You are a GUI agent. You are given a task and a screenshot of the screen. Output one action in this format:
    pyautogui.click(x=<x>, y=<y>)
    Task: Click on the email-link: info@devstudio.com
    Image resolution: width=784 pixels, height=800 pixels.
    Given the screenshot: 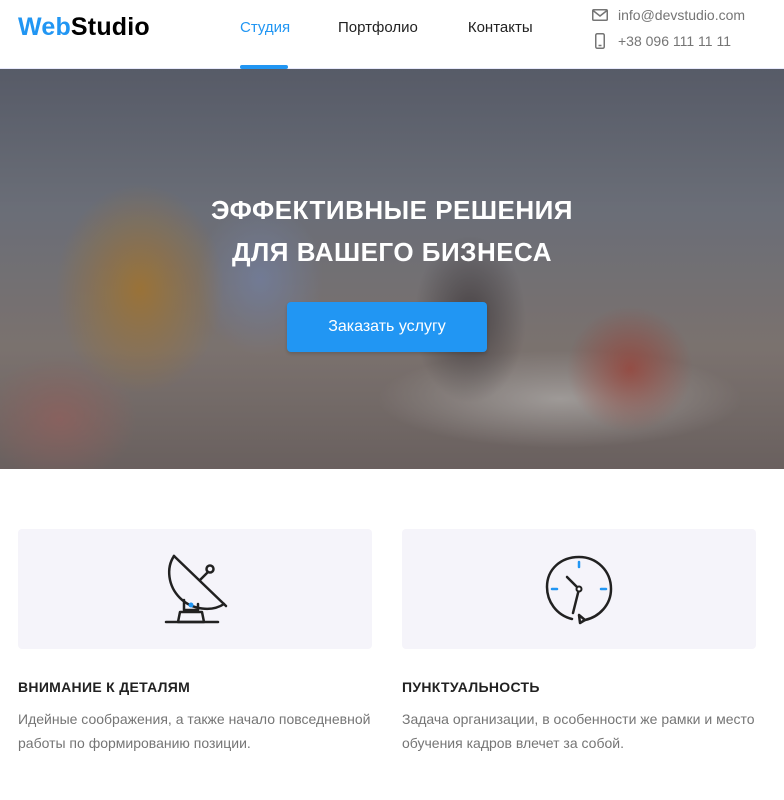 What is the action you would take?
    pyautogui.click(x=668, y=15)
    